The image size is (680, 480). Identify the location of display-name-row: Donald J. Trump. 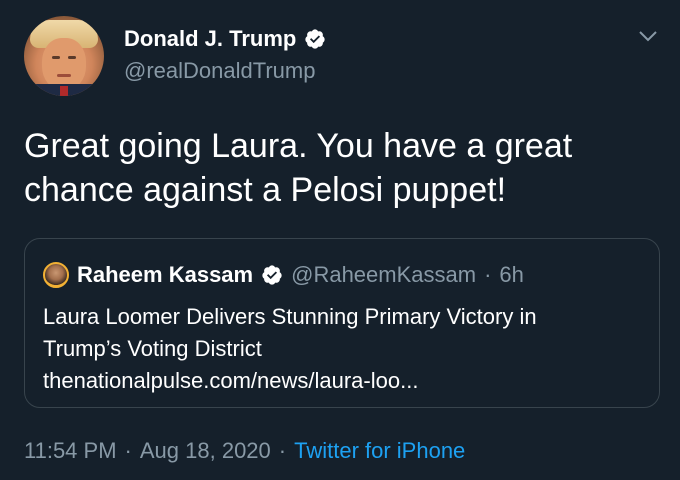
(225, 39).